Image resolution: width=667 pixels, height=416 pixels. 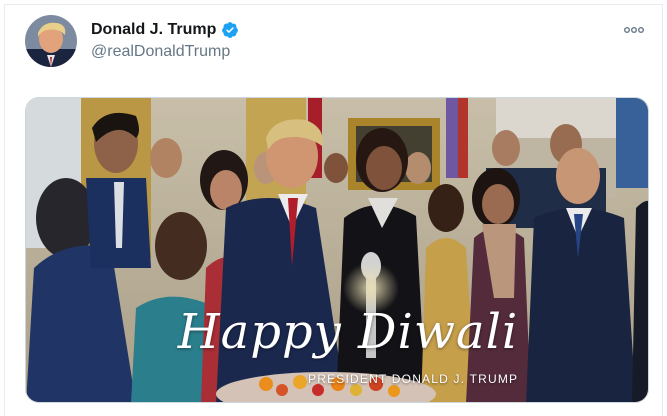 I want to click on display-name: Donald J. Trump, so click(x=153, y=30).